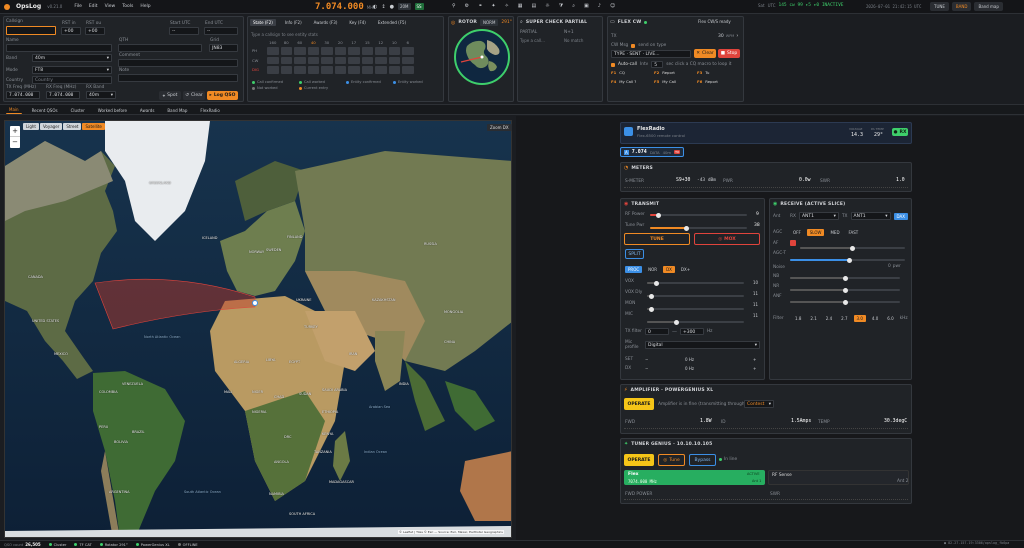 This screenshot has height=548, width=1024. Describe the element at coordinates (657, 239) in the screenshot. I see `tune-button: TUNE` at that location.